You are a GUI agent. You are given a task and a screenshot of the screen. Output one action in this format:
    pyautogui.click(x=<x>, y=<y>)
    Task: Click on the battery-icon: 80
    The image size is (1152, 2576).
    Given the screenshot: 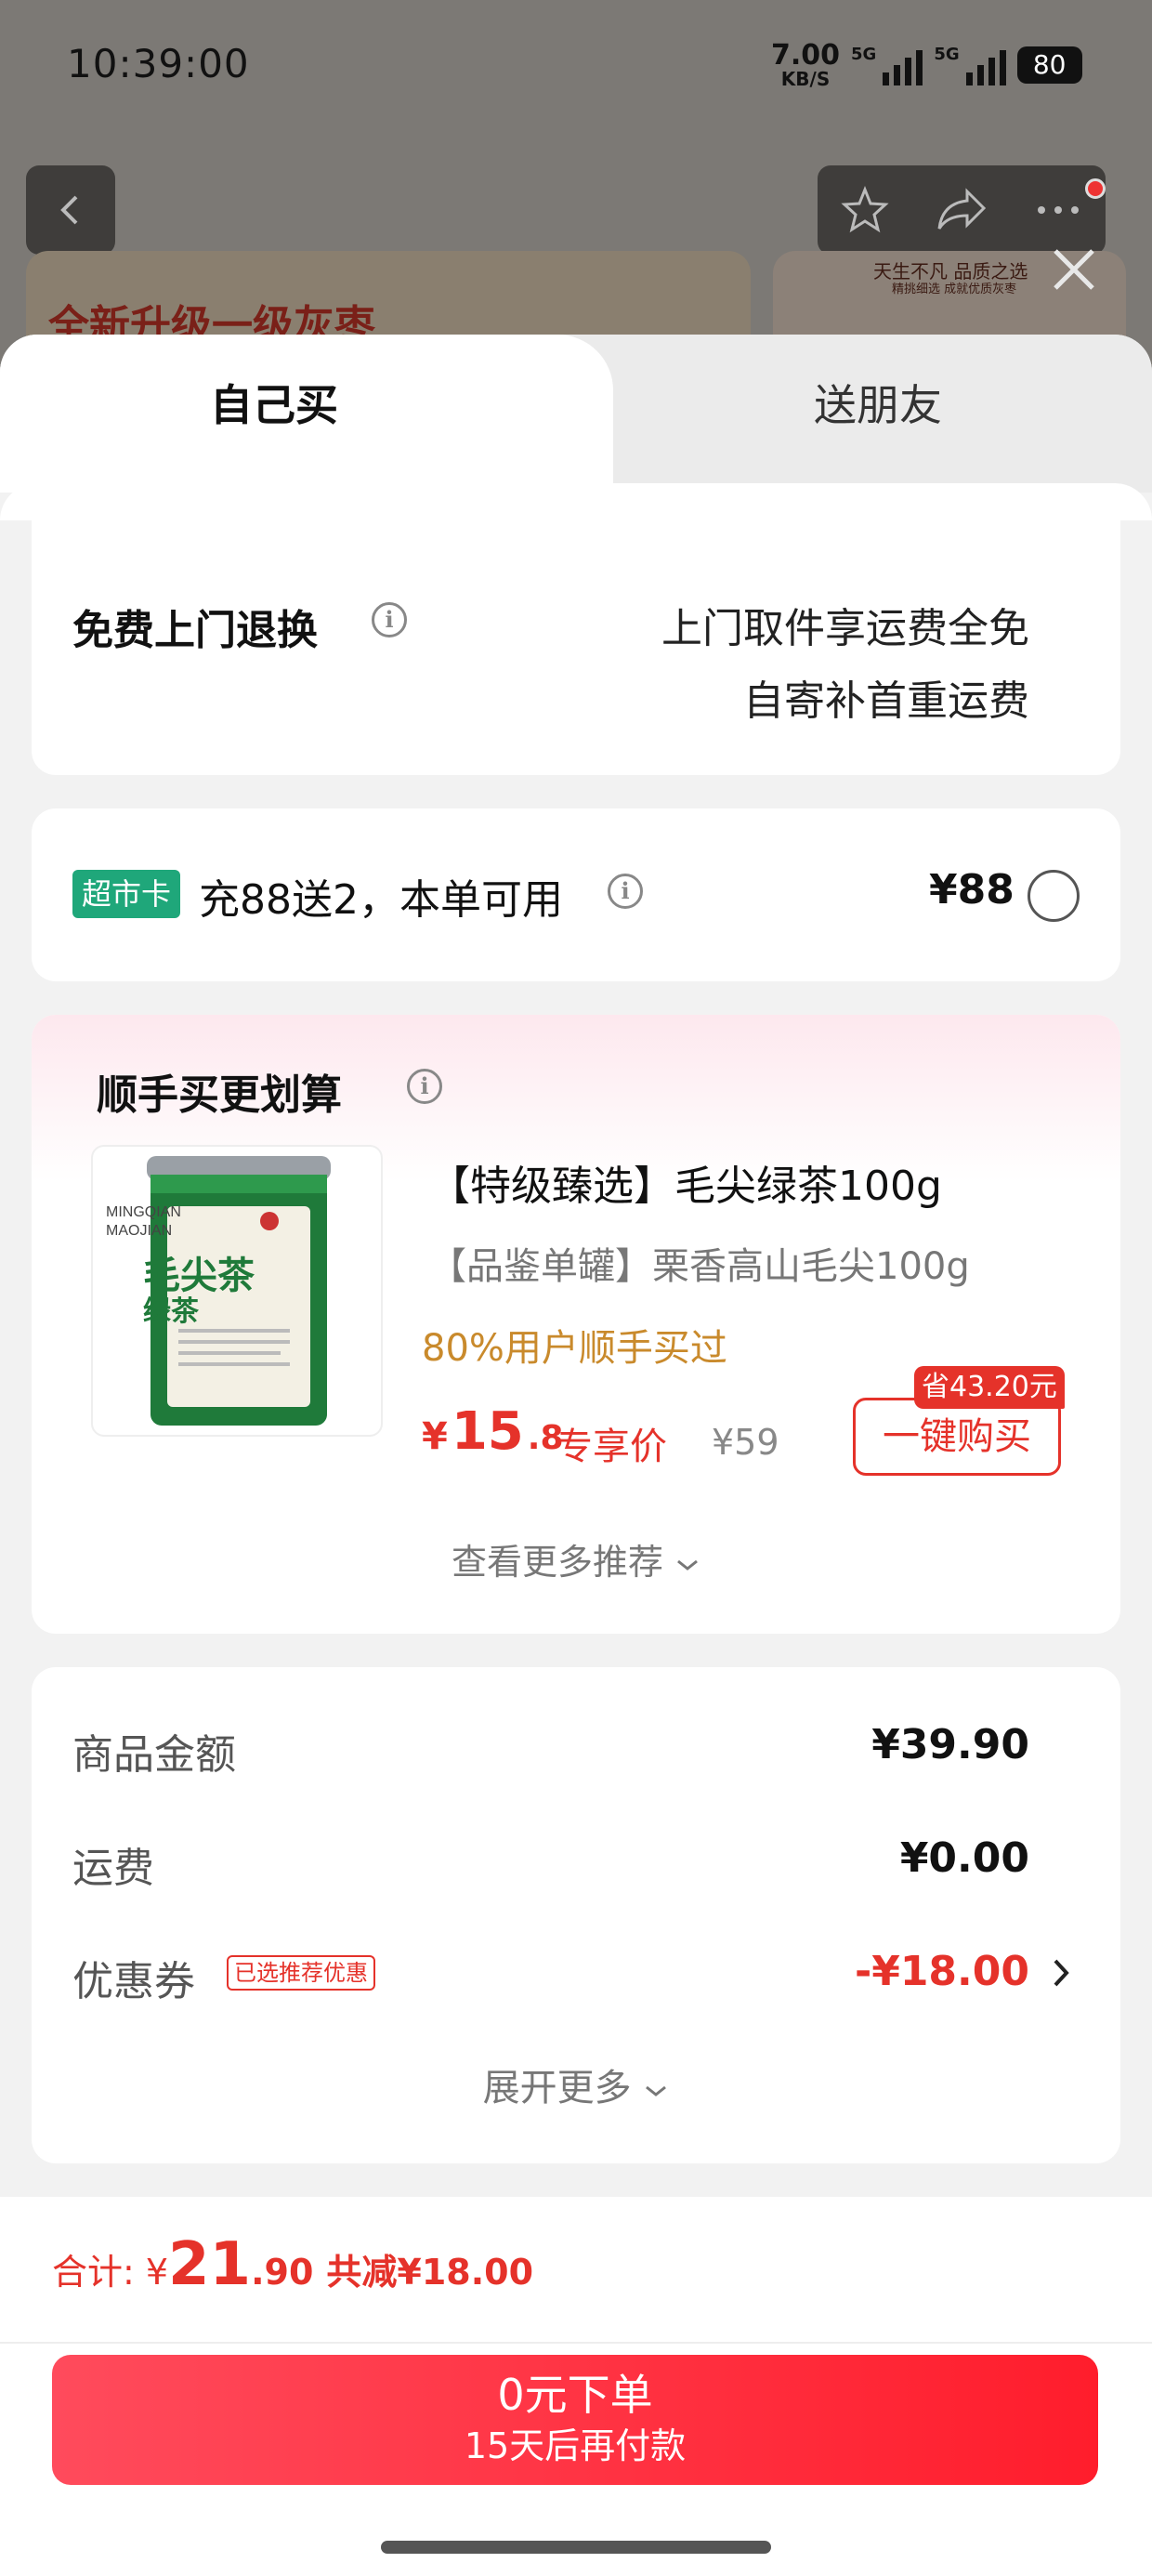 What is the action you would take?
    pyautogui.click(x=1049, y=65)
    